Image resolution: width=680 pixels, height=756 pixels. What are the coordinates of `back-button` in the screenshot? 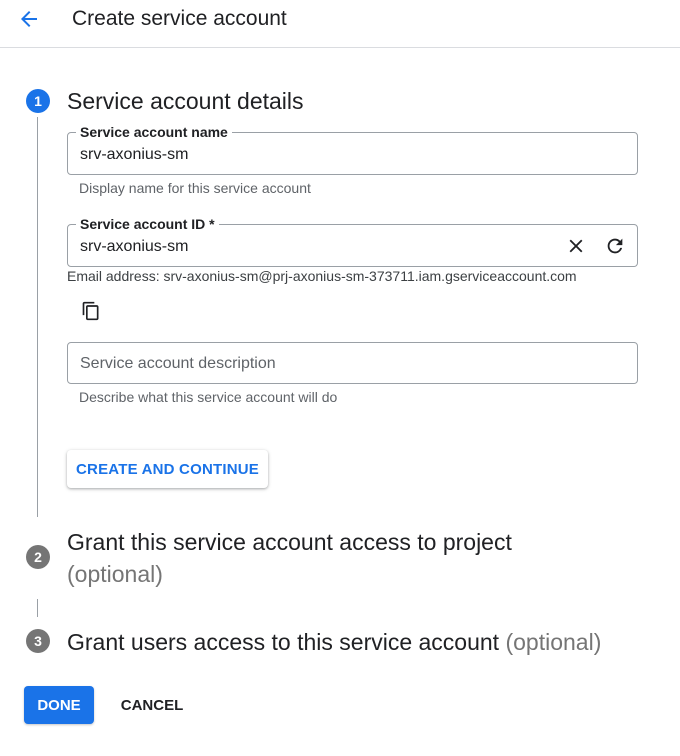 It's located at (29, 19).